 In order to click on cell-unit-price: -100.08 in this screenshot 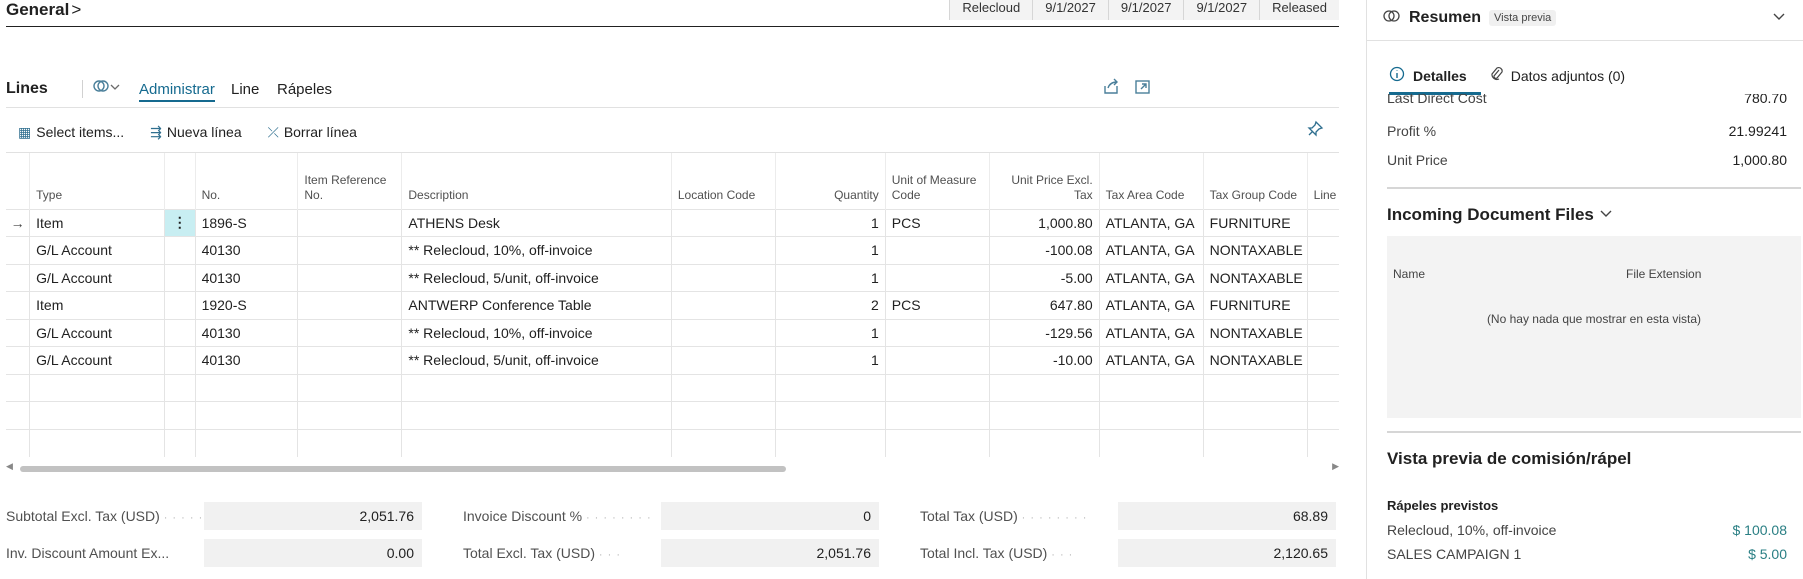, I will do `click(1044, 250)`.